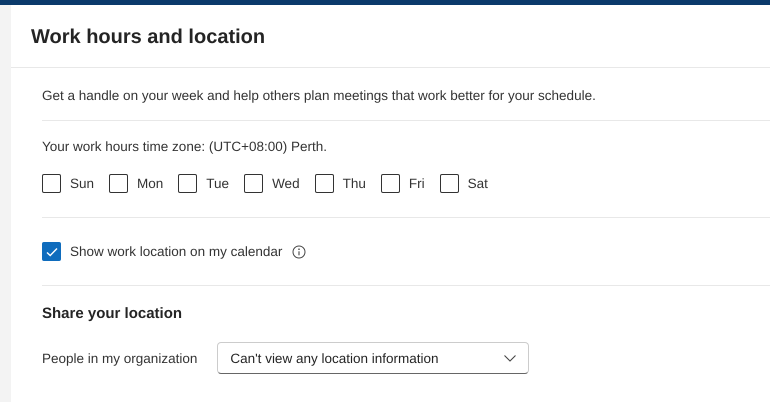  What do you see at coordinates (176, 251) in the screenshot?
I see `checkbox-label: Show work location on my calendar` at bounding box center [176, 251].